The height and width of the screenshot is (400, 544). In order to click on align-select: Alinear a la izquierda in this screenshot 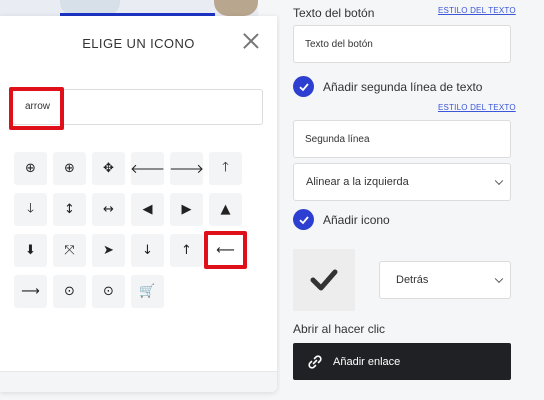, I will do `click(402, 182)`.